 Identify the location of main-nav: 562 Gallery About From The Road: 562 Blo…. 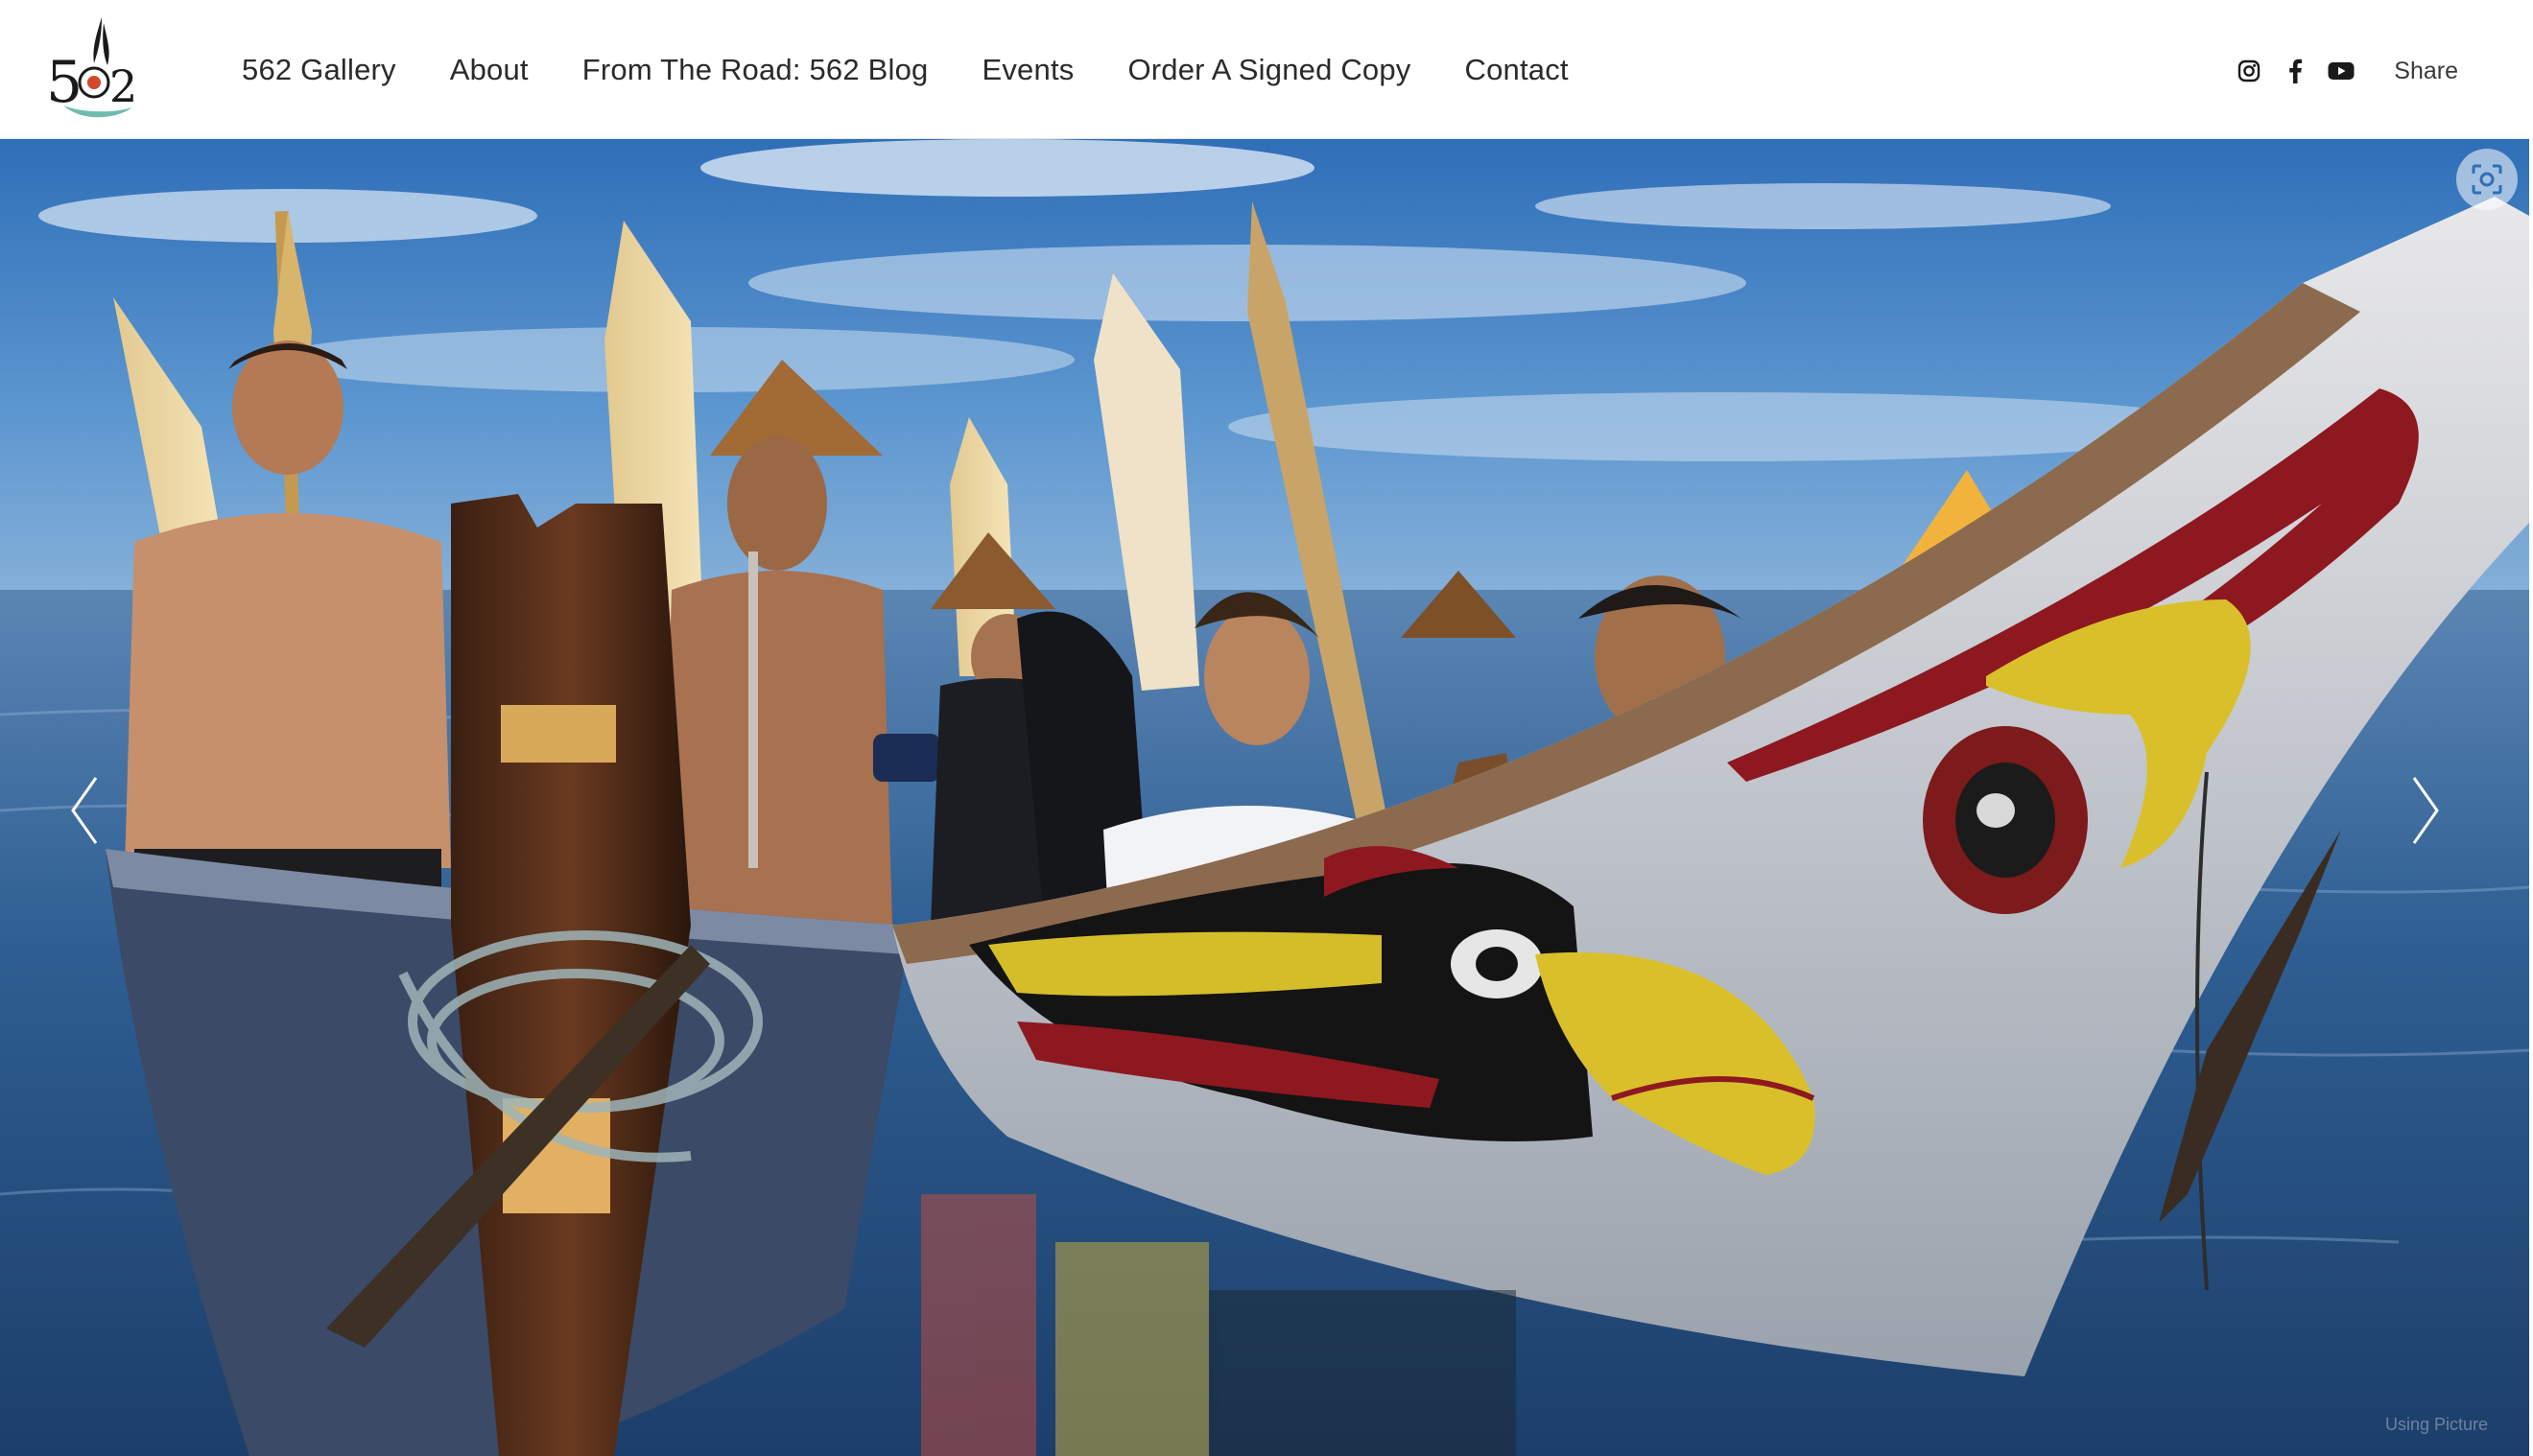
(932, 70).